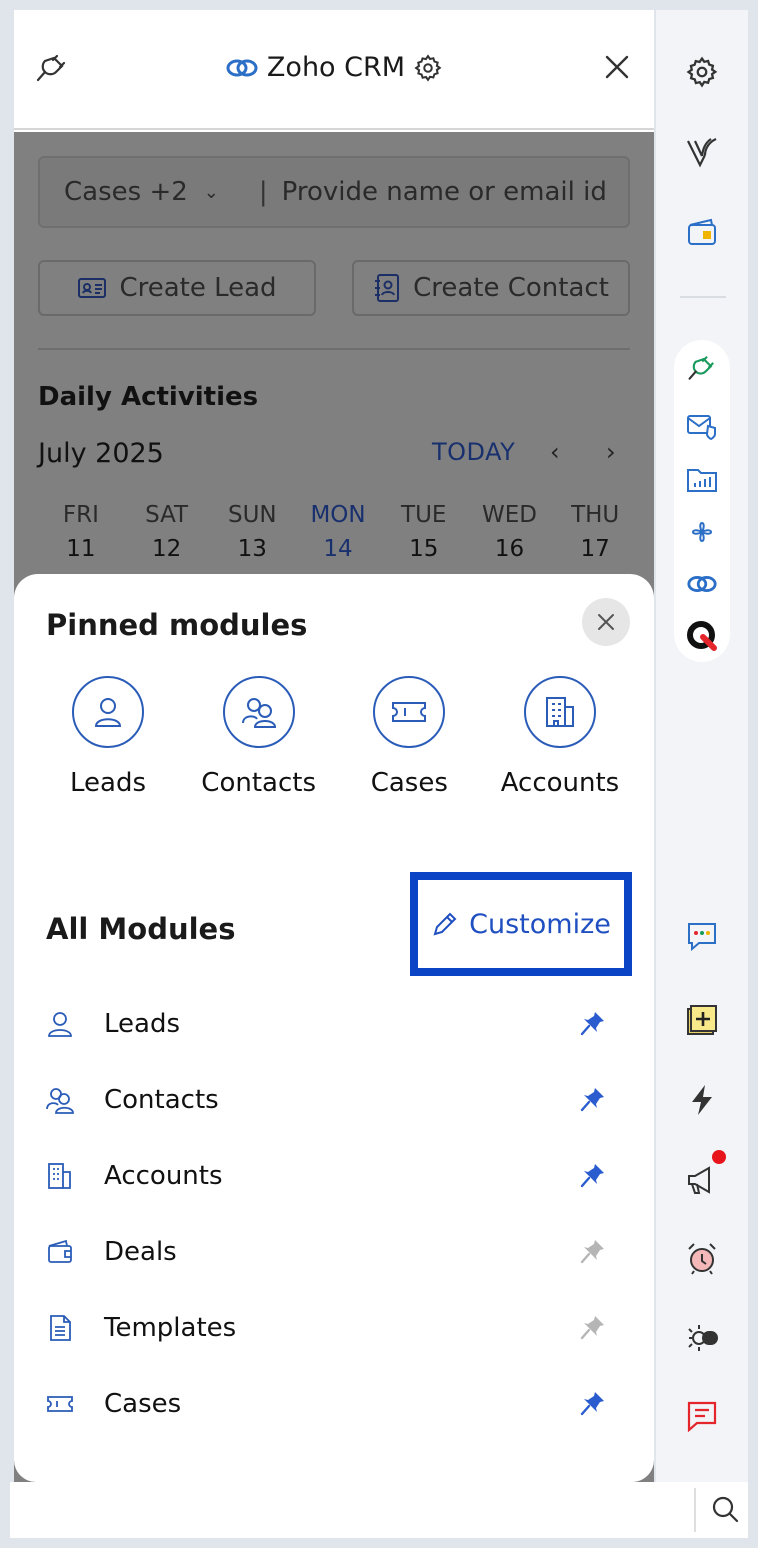  I want to click on create-lead-button: Create Lead, so click(177, 288).